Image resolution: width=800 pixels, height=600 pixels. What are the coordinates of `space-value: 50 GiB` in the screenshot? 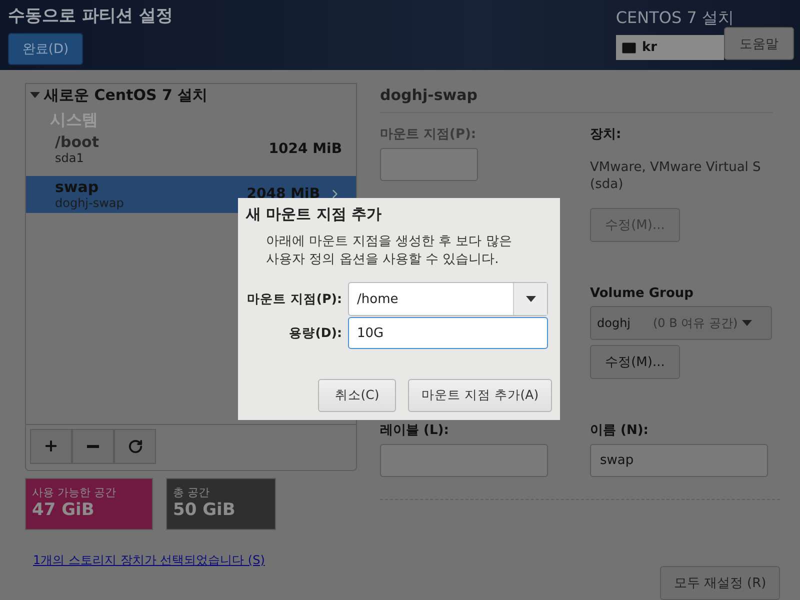 It's located at (204, 510).